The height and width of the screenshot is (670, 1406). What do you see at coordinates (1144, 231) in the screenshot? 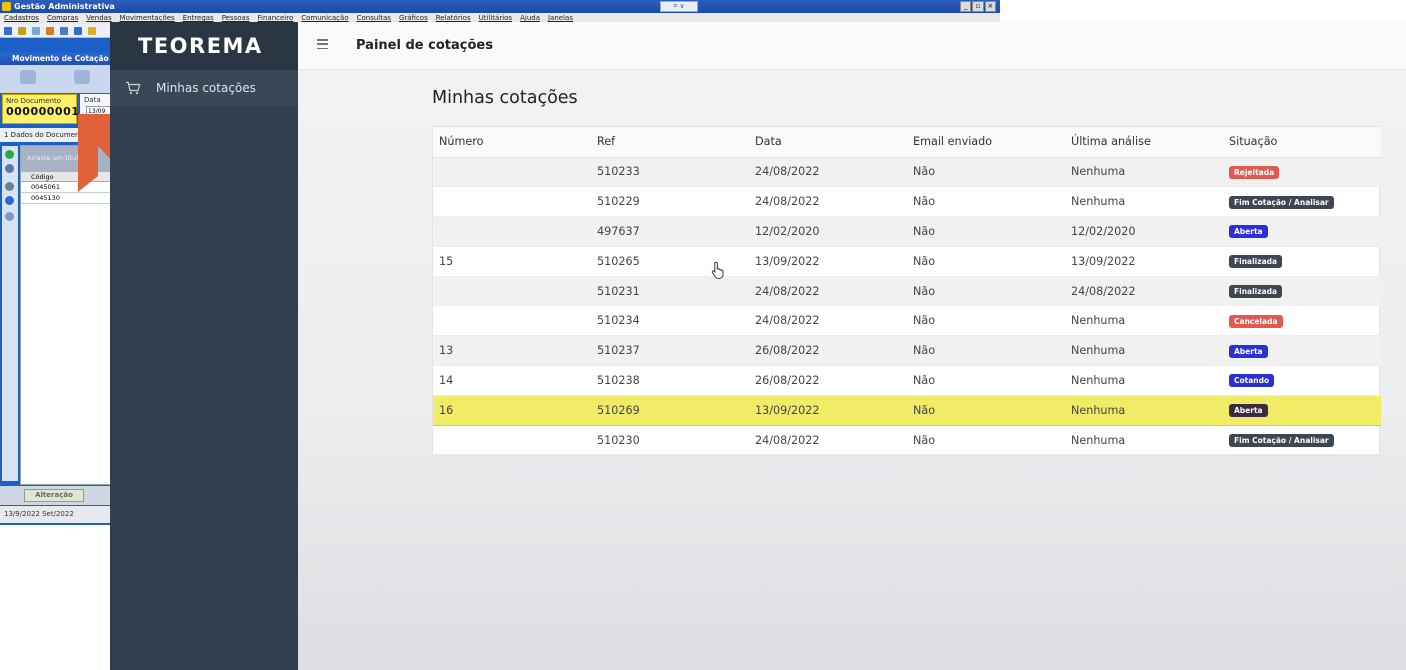
I see `cell-ultima-analise: 12/02/2020` at bounding box center [1144, 231].